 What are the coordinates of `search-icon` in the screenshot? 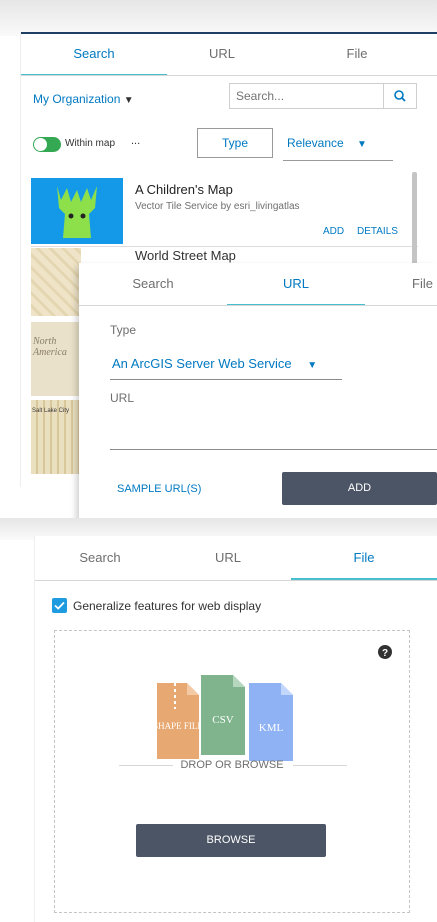 It's located at (400, 96).